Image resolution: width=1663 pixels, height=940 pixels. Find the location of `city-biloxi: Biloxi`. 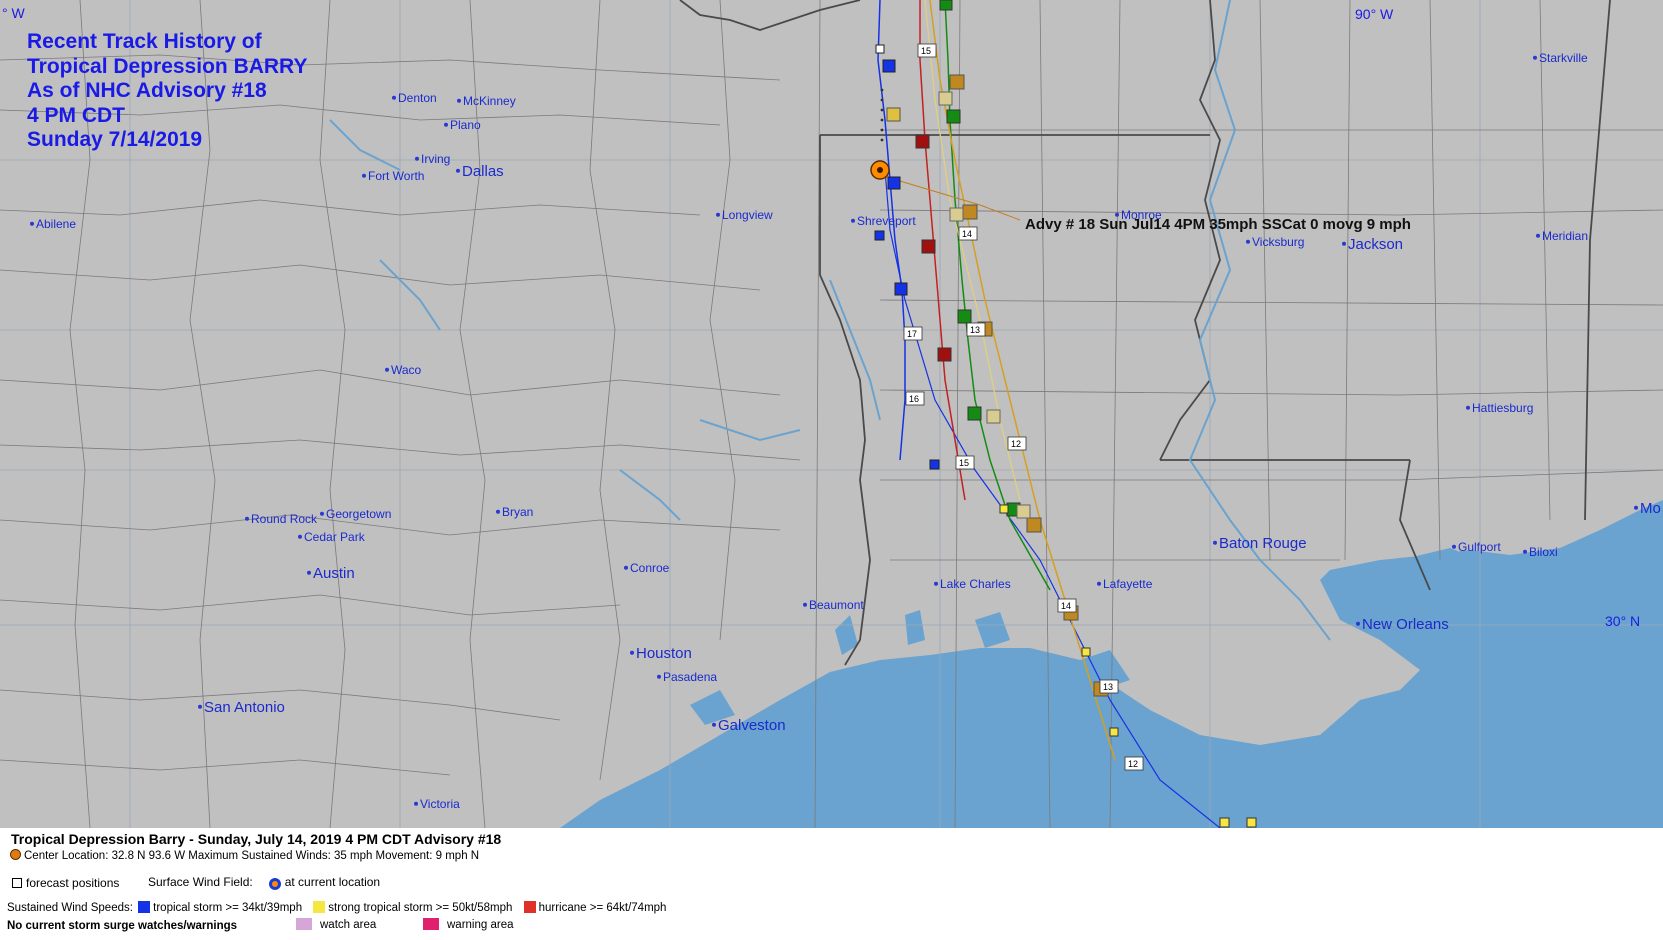

city-biloxi: Biloxi is located at coordinates (1540, 552).